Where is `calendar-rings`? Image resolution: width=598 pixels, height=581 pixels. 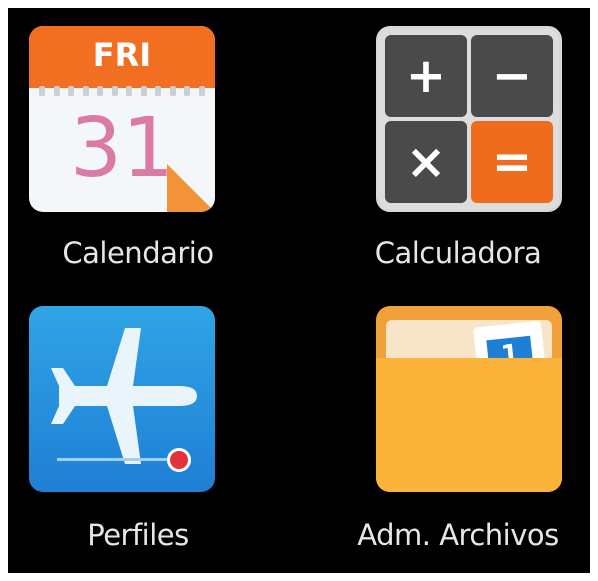 calendar-rings is located at coordinates (122, 92).